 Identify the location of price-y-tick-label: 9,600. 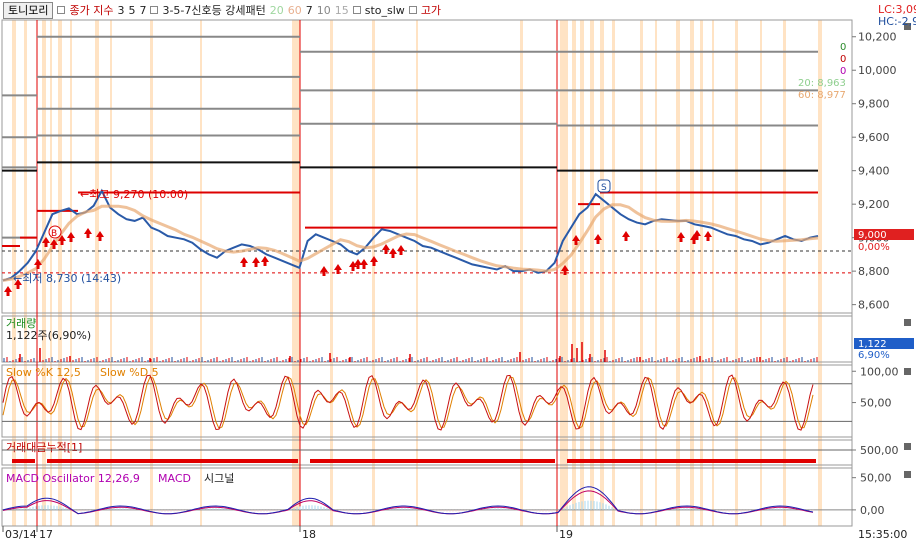
(874, 137).